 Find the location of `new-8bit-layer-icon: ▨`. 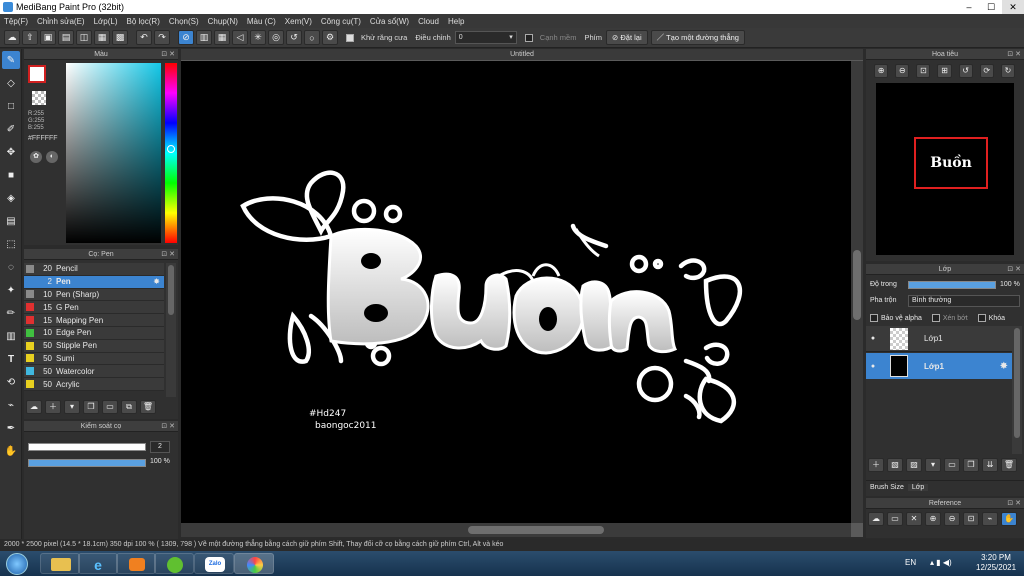

new-8bit-layer-icon: ▨ is located at coordinates (914, 465).